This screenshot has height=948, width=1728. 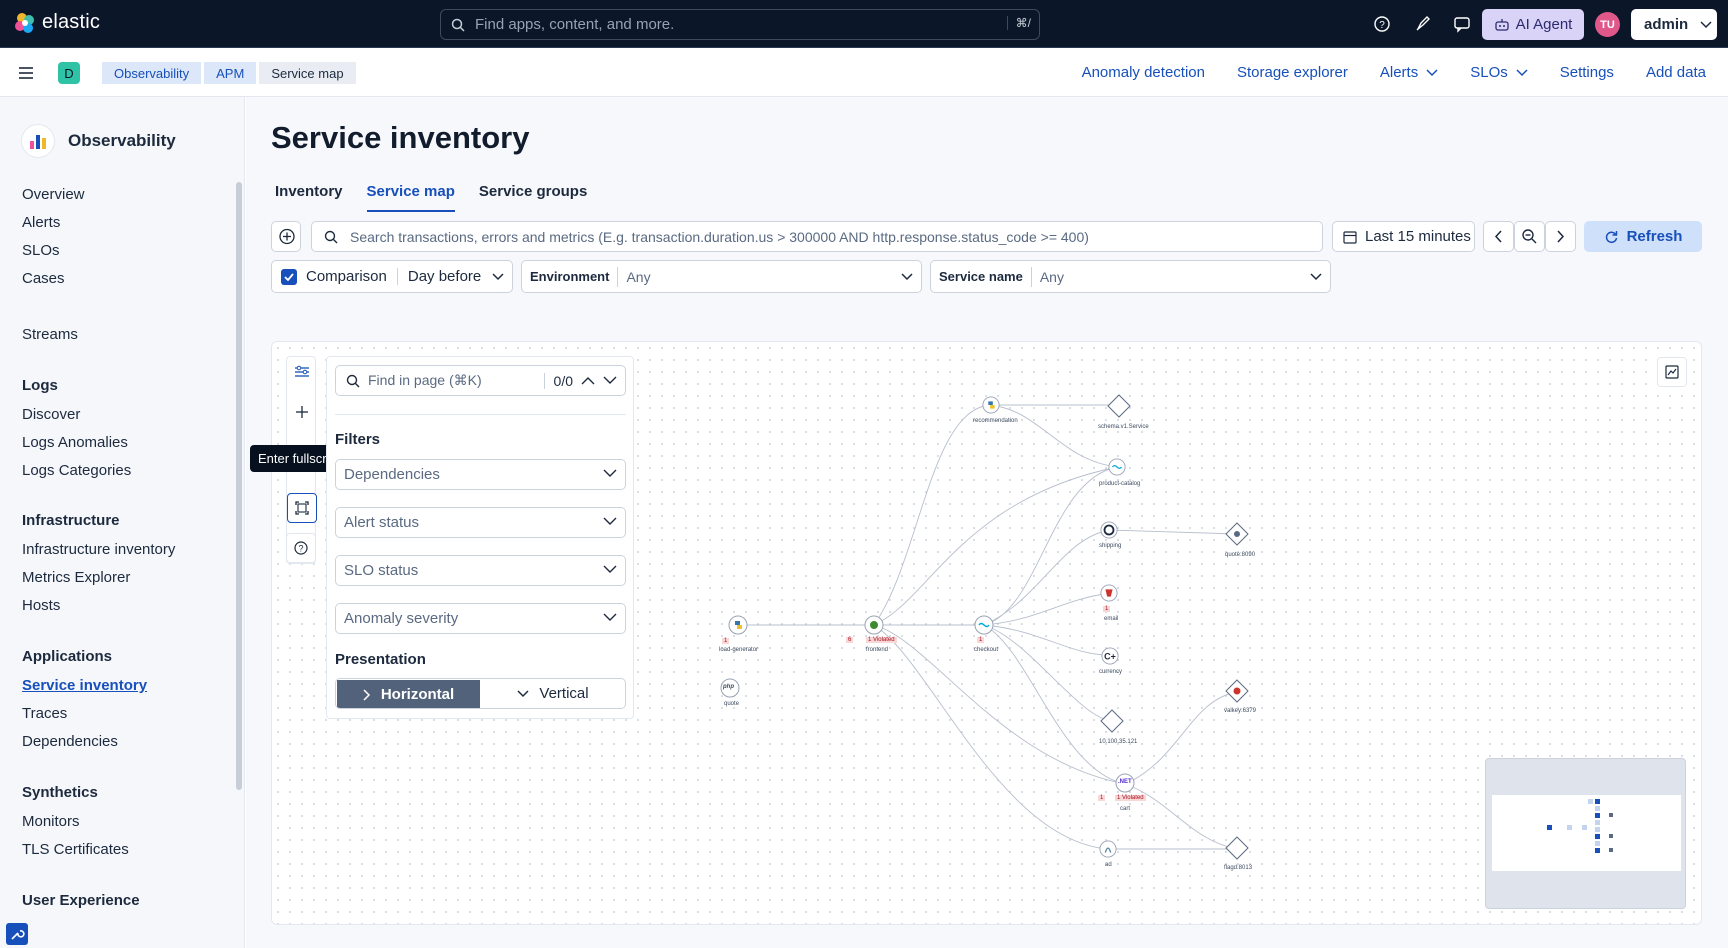 What do you see at coordinates (392, 474) in the screenshot?
I see `dependencies-filter-label: Dependencies` at bounding box center [392, 474].